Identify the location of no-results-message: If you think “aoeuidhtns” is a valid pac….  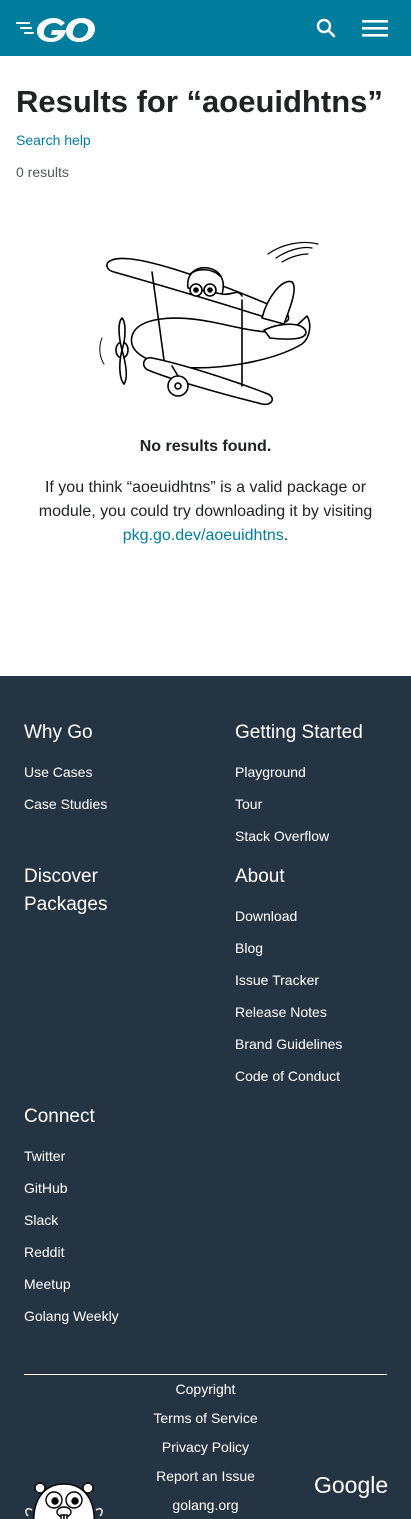
(205, 512).